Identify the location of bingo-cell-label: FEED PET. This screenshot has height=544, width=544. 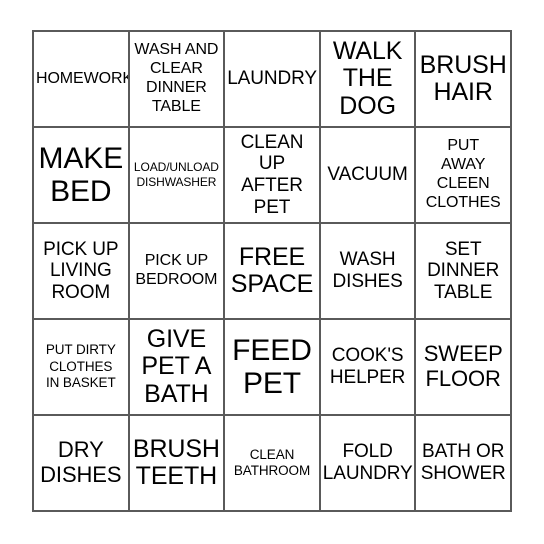
(272, 367).